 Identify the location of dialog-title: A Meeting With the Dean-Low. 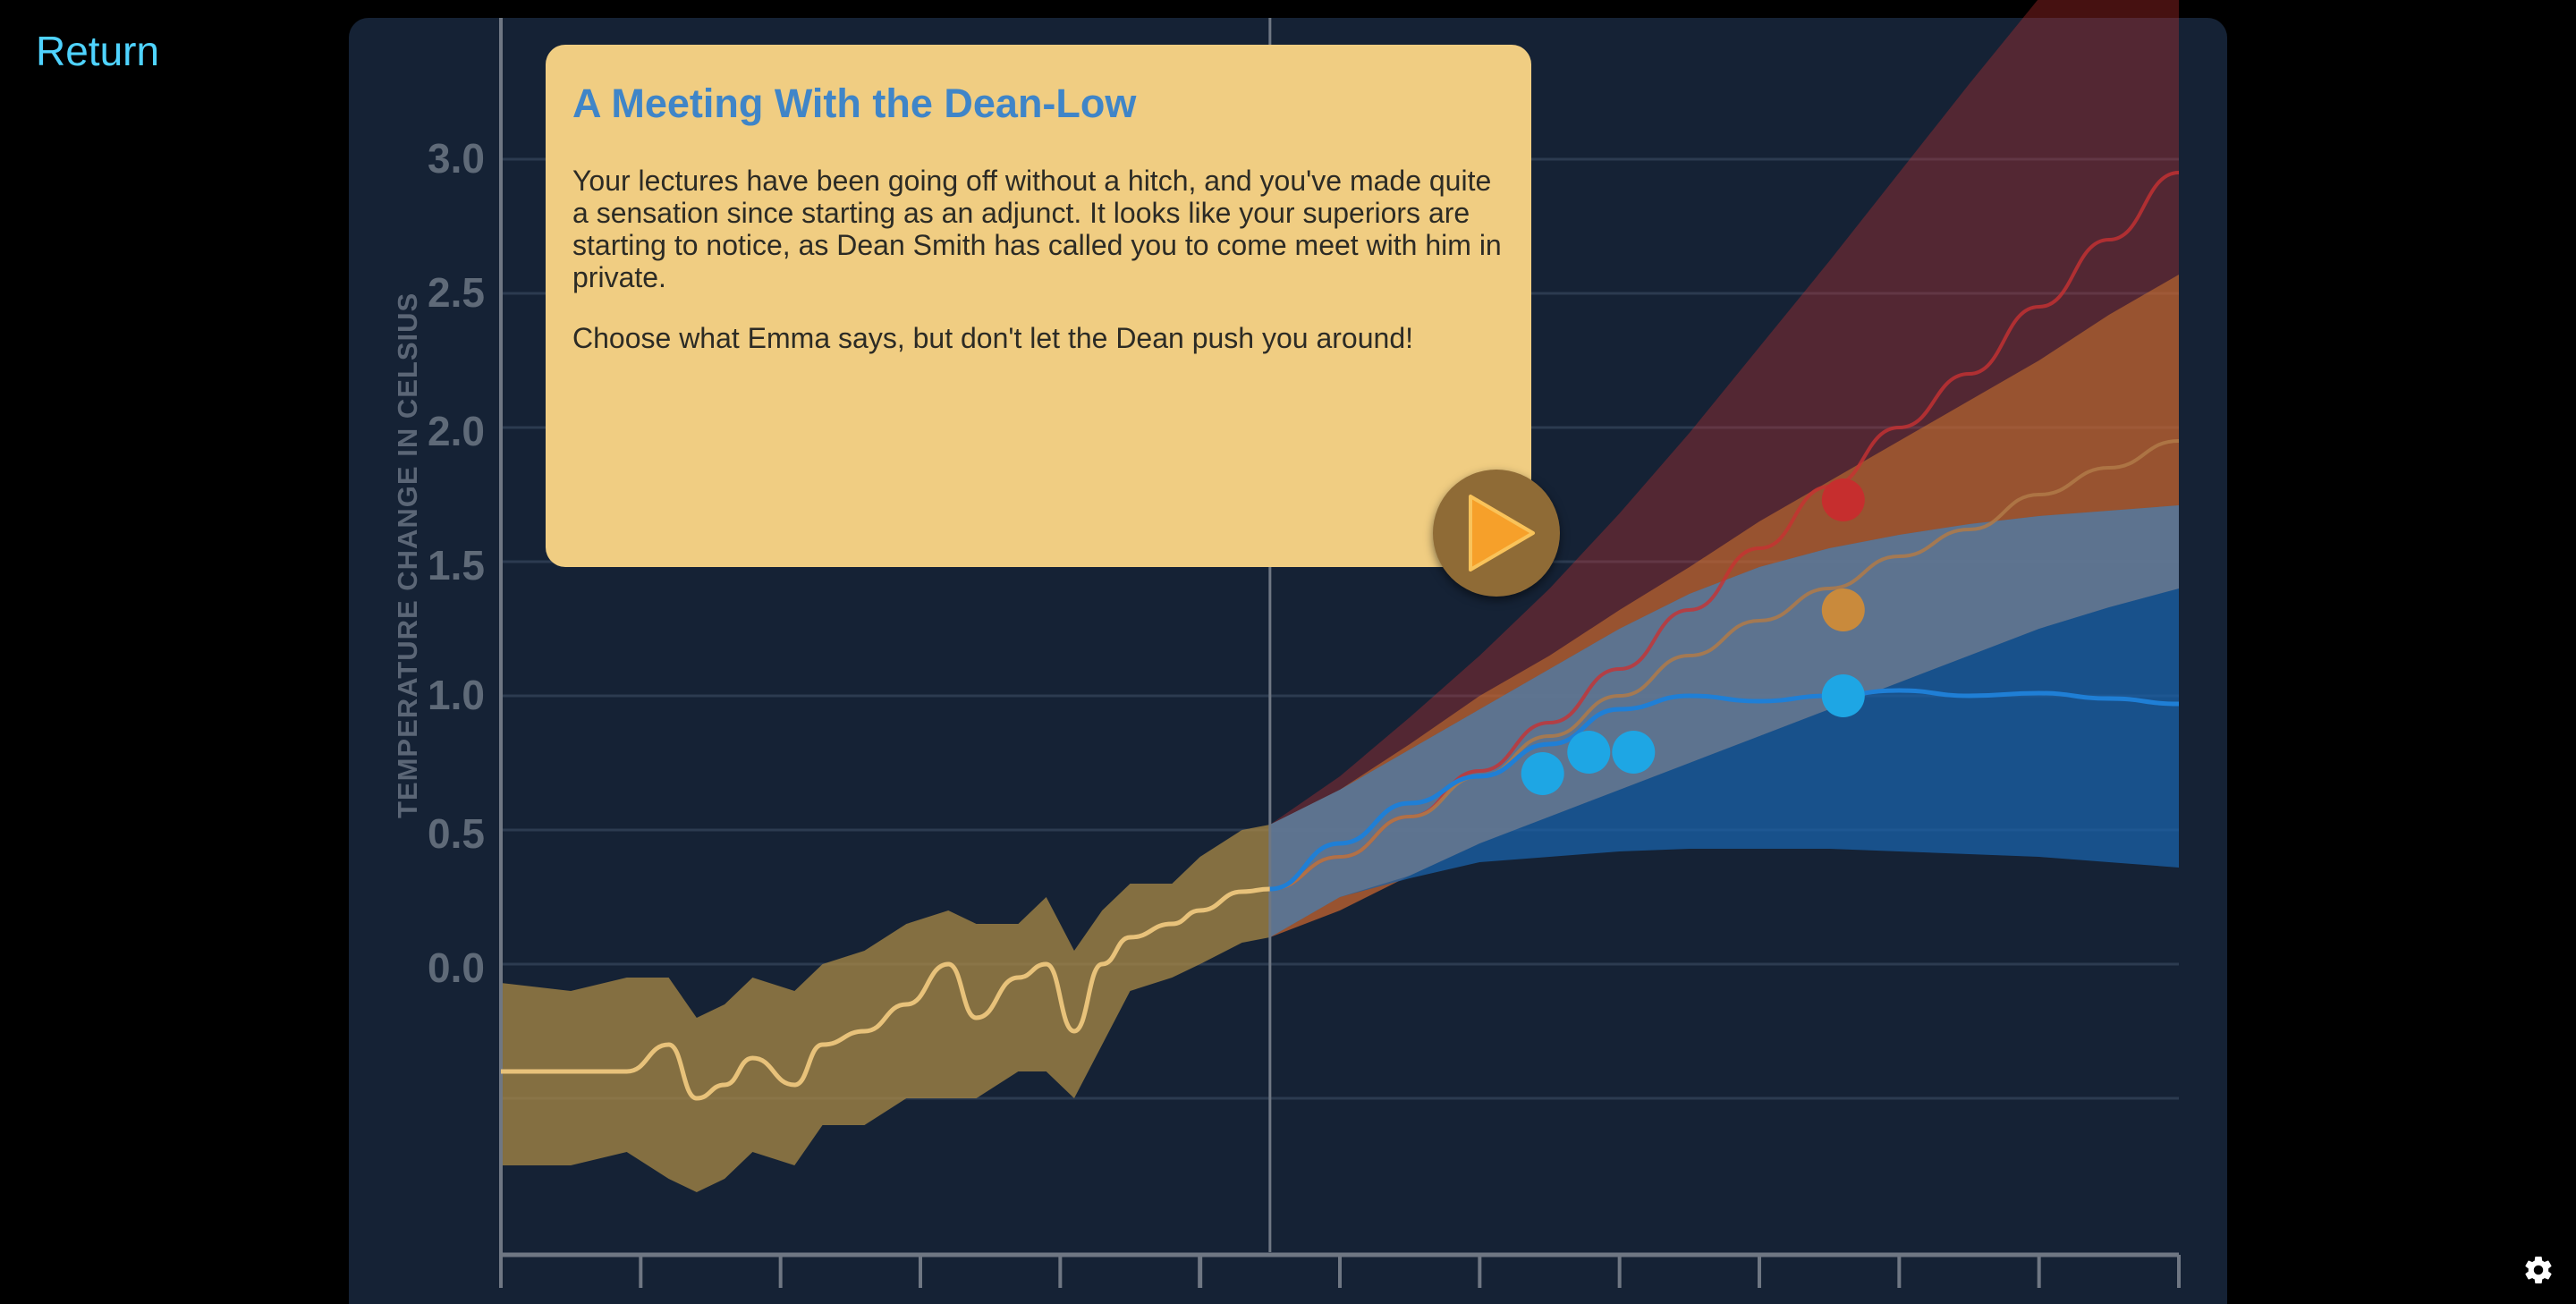
(854, 103).